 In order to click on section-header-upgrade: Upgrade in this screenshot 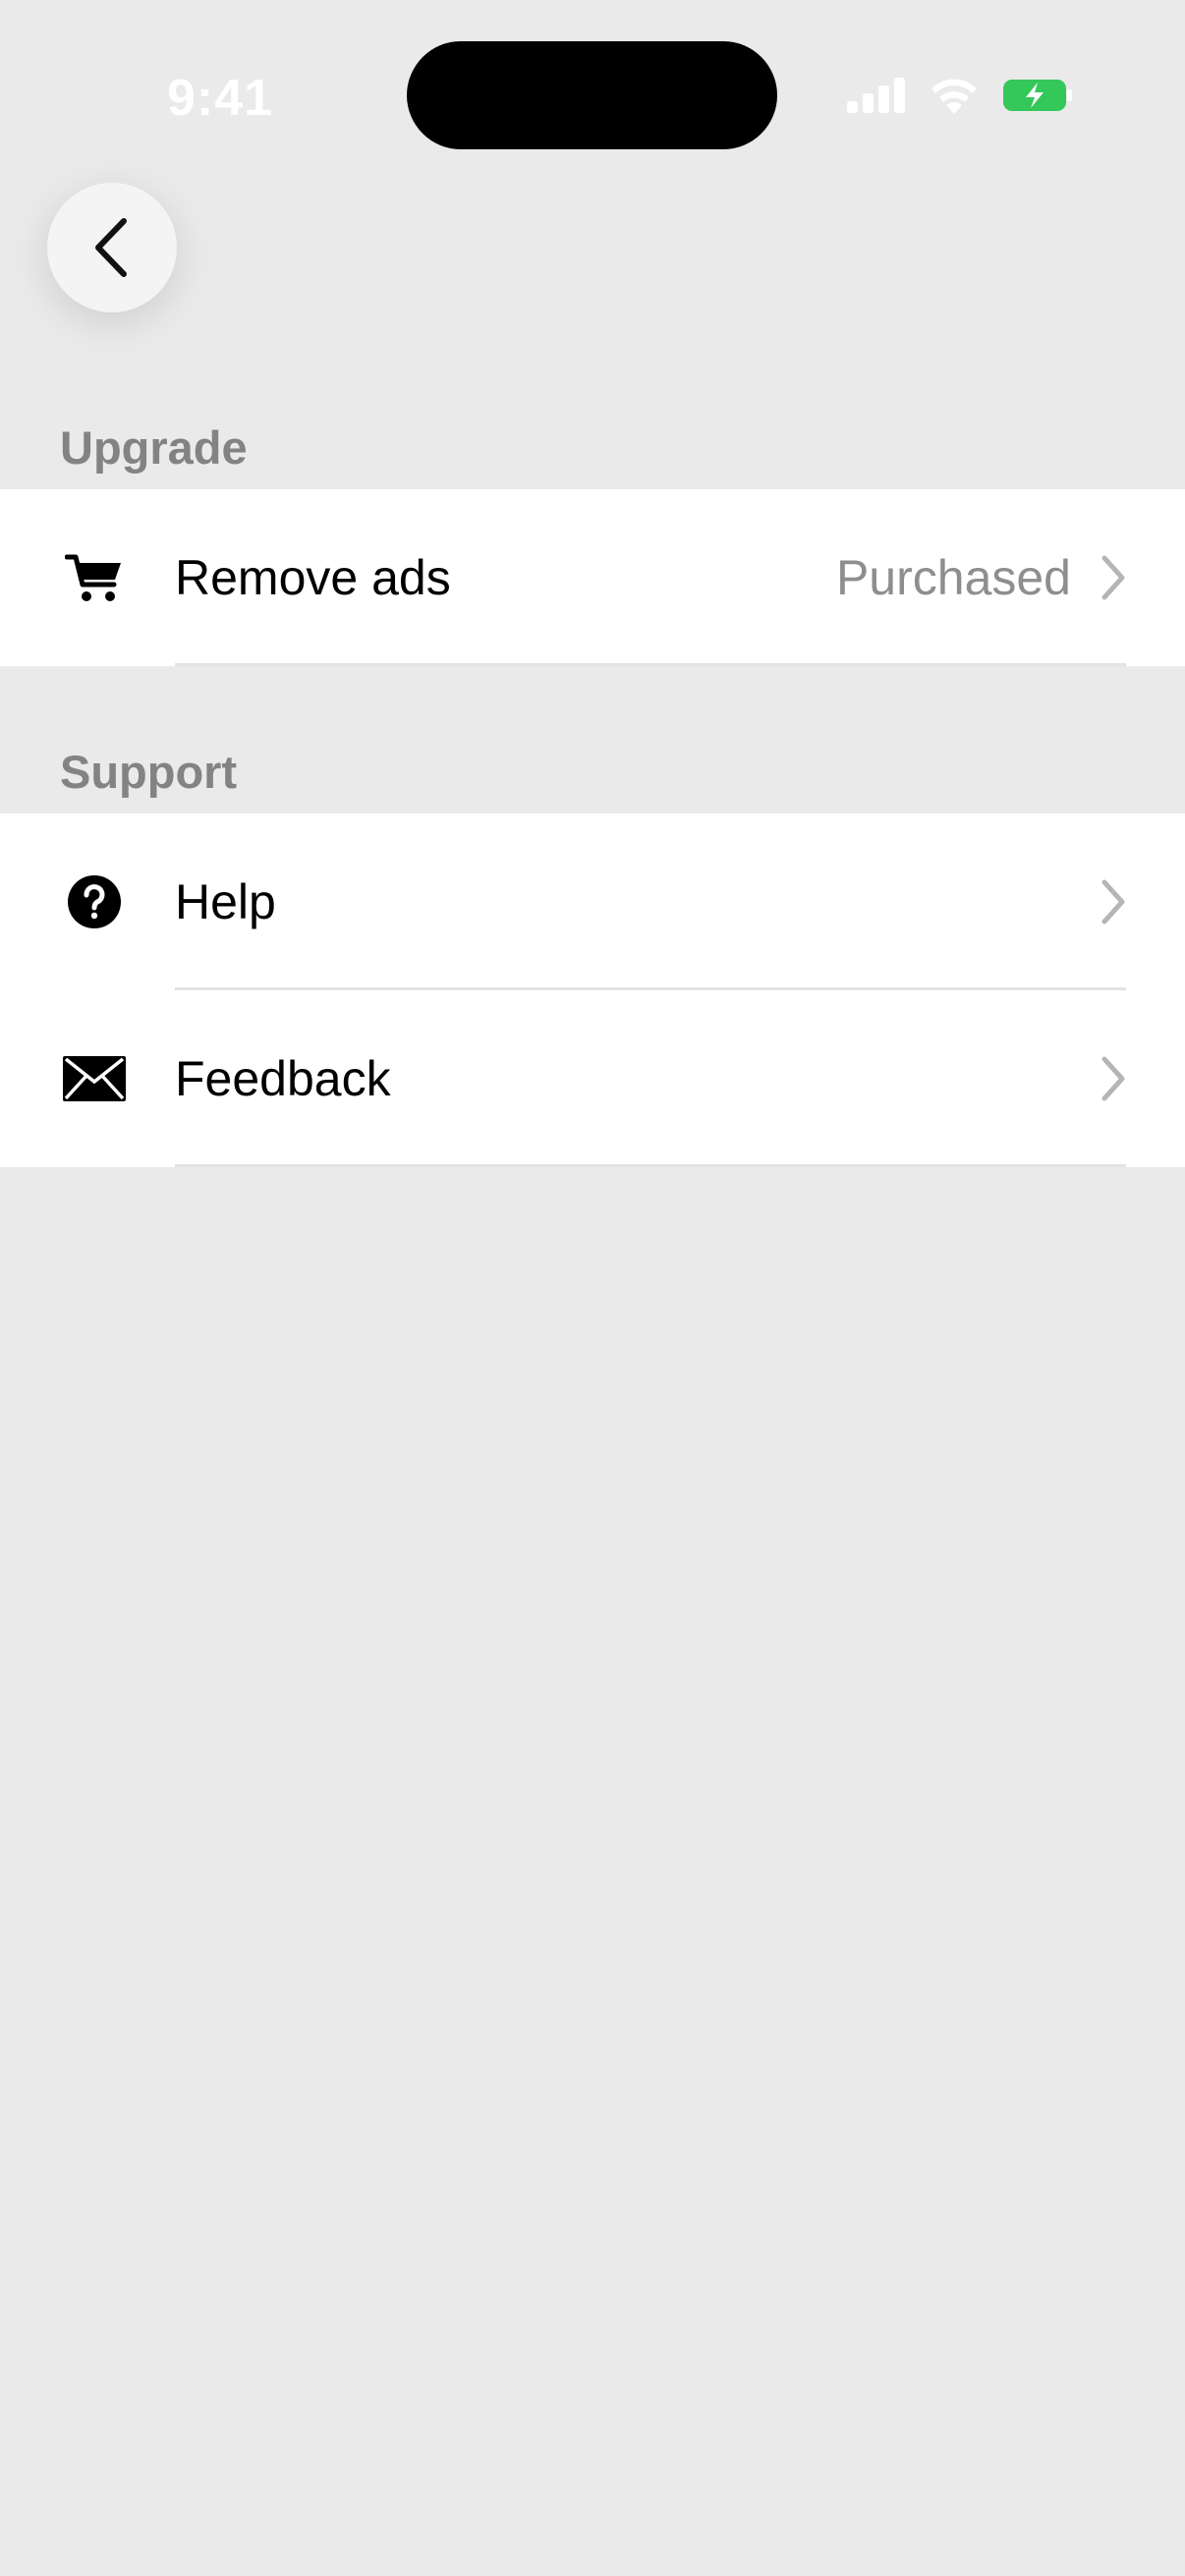, I will do `click(154, 447)`.